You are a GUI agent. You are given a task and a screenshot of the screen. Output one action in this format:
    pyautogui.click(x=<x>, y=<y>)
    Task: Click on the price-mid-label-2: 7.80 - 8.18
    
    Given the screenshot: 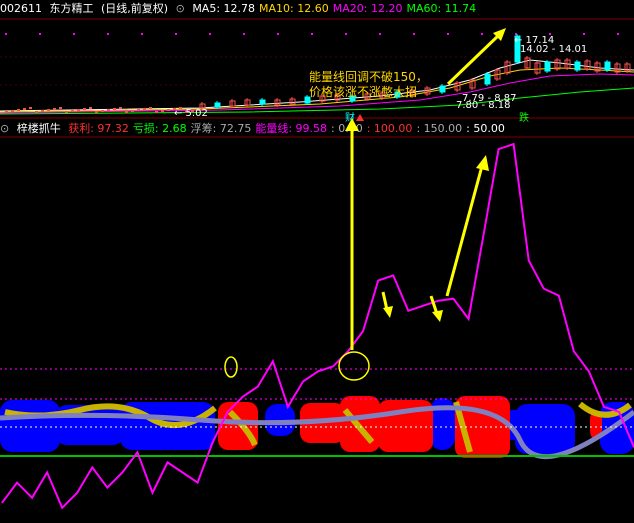 What is the action you would take?
    pyautogui.click(x=483, y=105)
    